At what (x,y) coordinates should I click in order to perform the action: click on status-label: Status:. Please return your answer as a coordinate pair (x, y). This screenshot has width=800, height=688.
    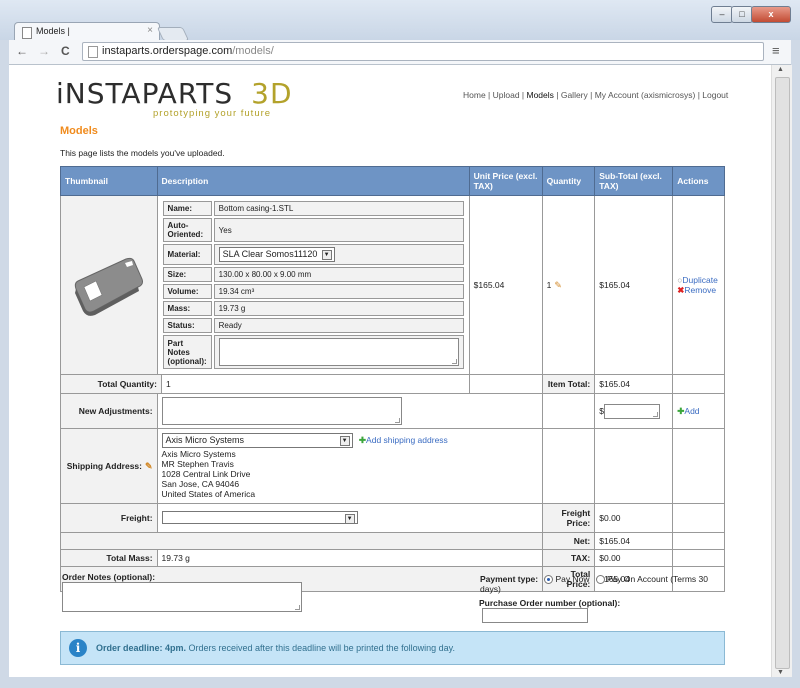
    Looking at the image, I should click on (187, 325).